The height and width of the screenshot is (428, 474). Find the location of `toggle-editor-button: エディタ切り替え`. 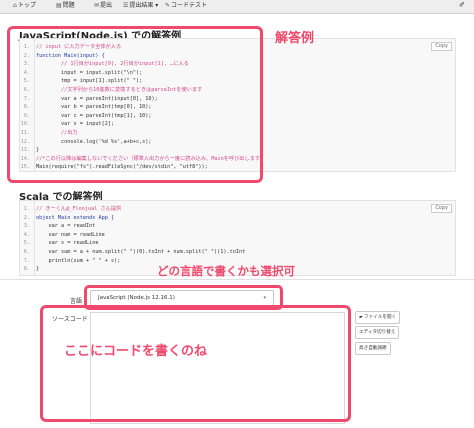

toggle-editor-button: エディタ切り替え is located at coordinates (377, 332).